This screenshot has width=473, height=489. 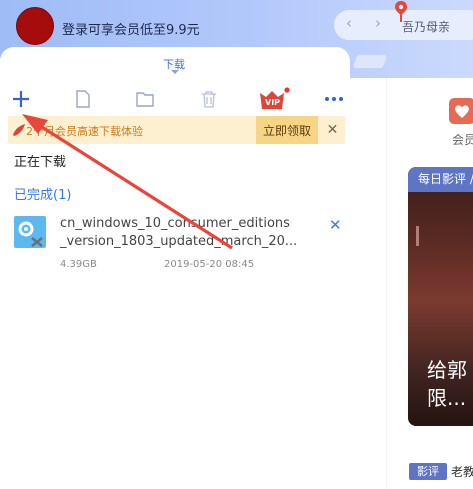 I want to click on user-avatar, so click(x=35, y=26).